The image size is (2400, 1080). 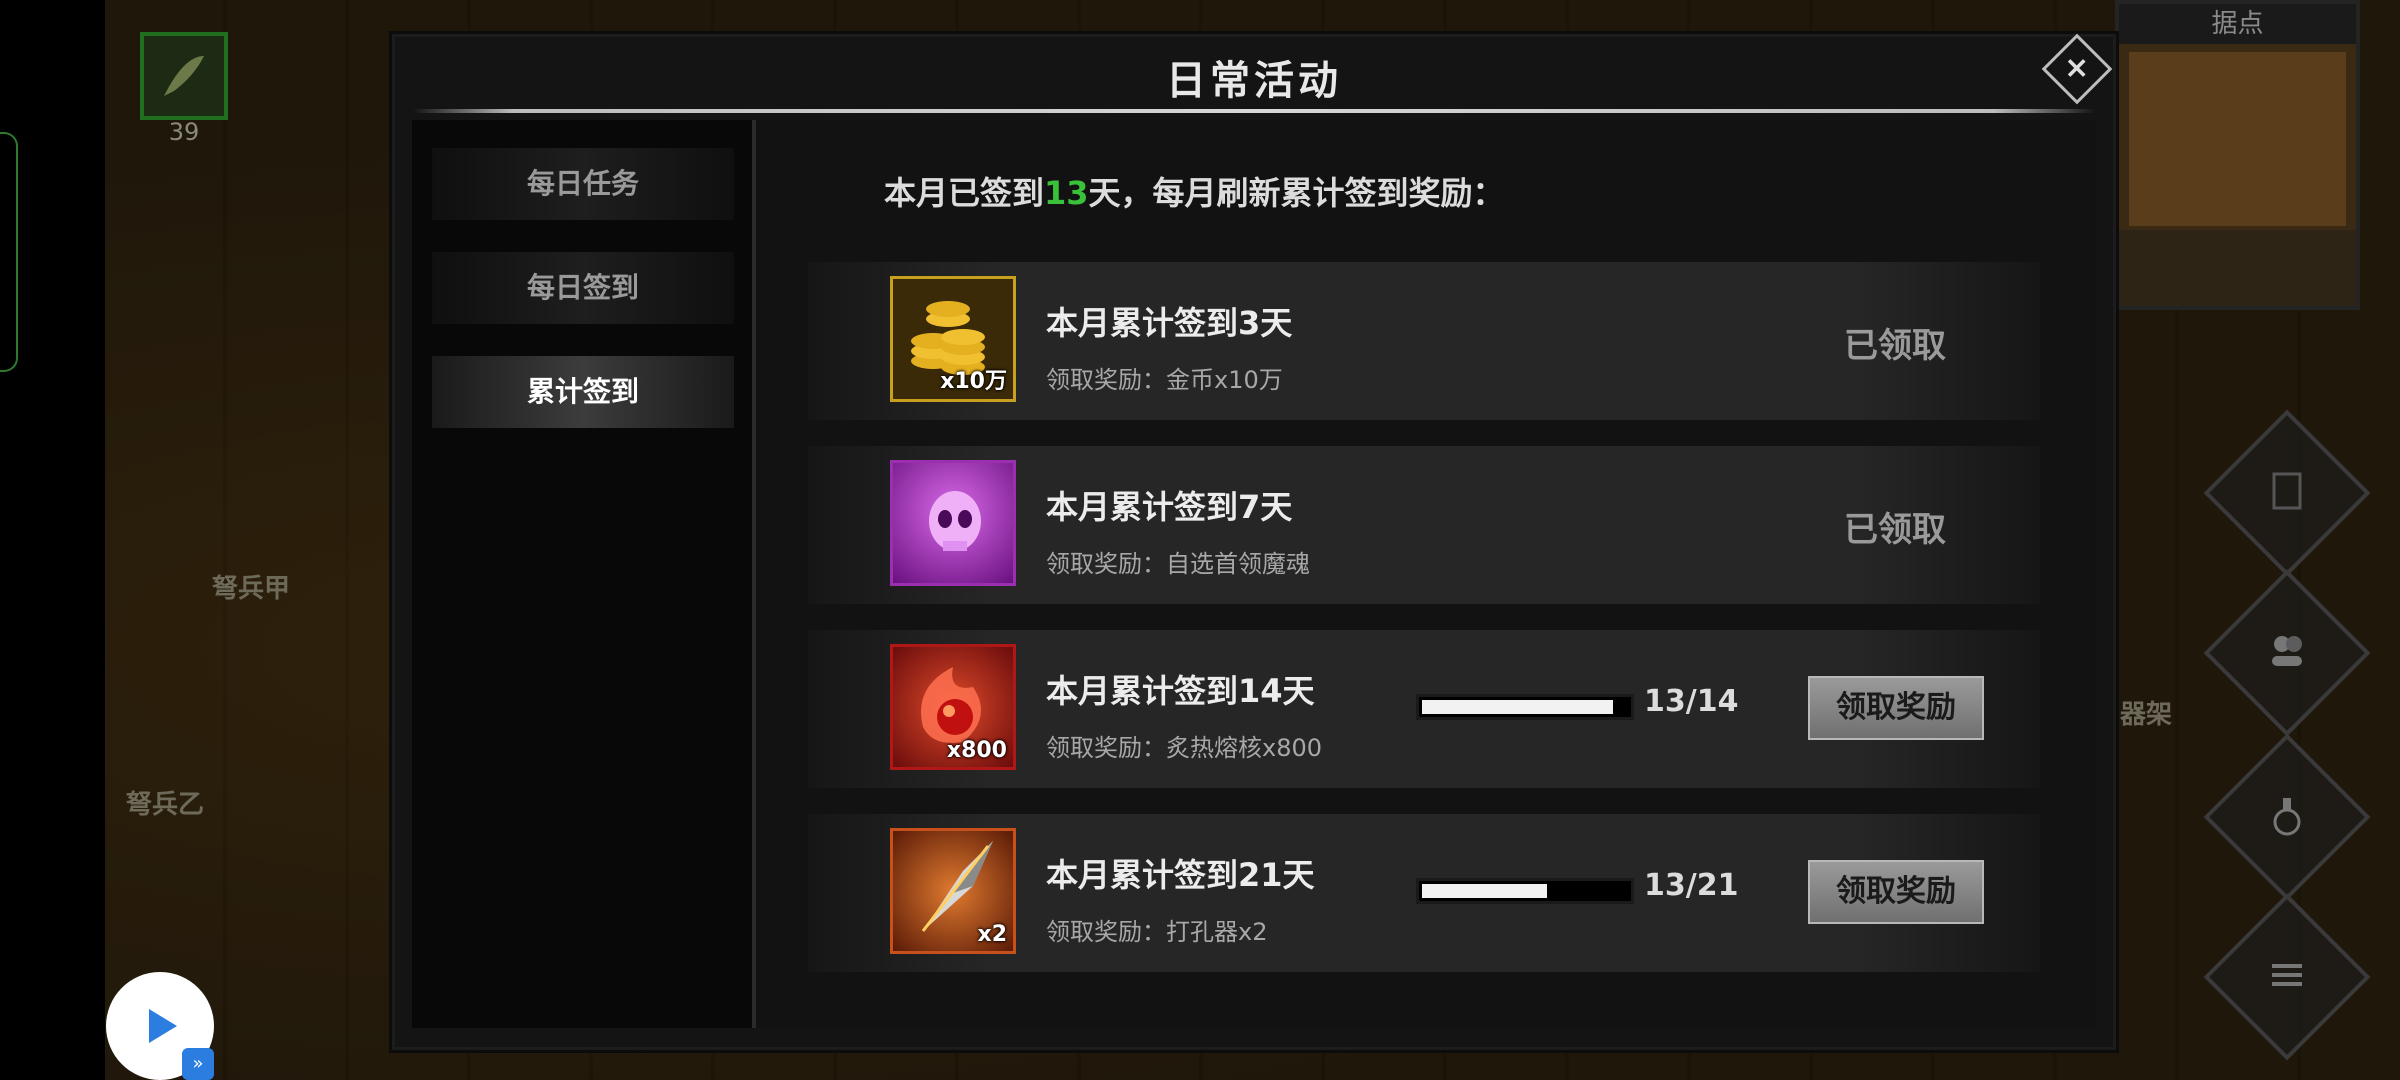 I want to click on title-divider, so click(x=1254, y=111).